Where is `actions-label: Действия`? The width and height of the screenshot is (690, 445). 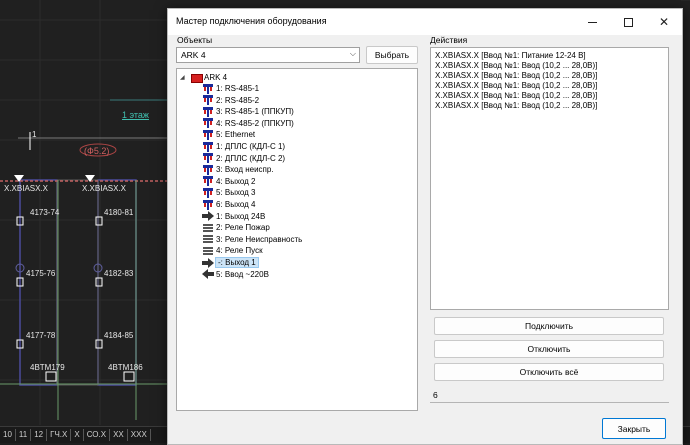 actions-label: Действия is located at coordinates (449, 40).